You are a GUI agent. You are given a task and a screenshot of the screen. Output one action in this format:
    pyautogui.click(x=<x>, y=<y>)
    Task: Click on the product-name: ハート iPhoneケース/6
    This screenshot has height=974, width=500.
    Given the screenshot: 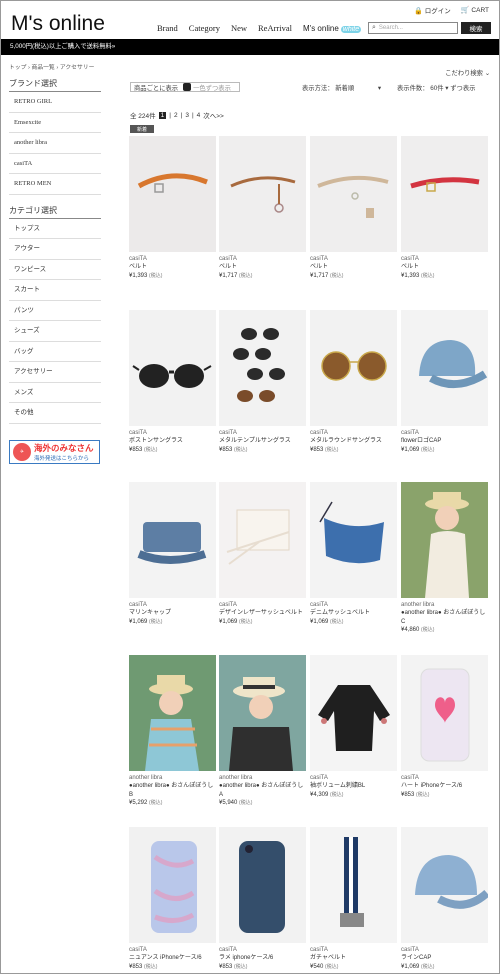 What is the action you would take?
    pyautogui.click(x=444, y=786)
    